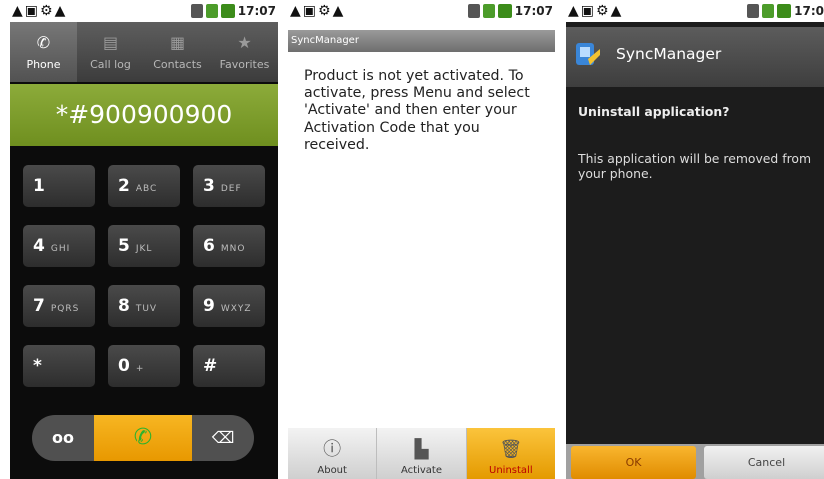 This screenshot has height=479, width=824. Describe the element at coordinates (146, 189) in the screenshot. I see `key-letters: ABC` at that location.